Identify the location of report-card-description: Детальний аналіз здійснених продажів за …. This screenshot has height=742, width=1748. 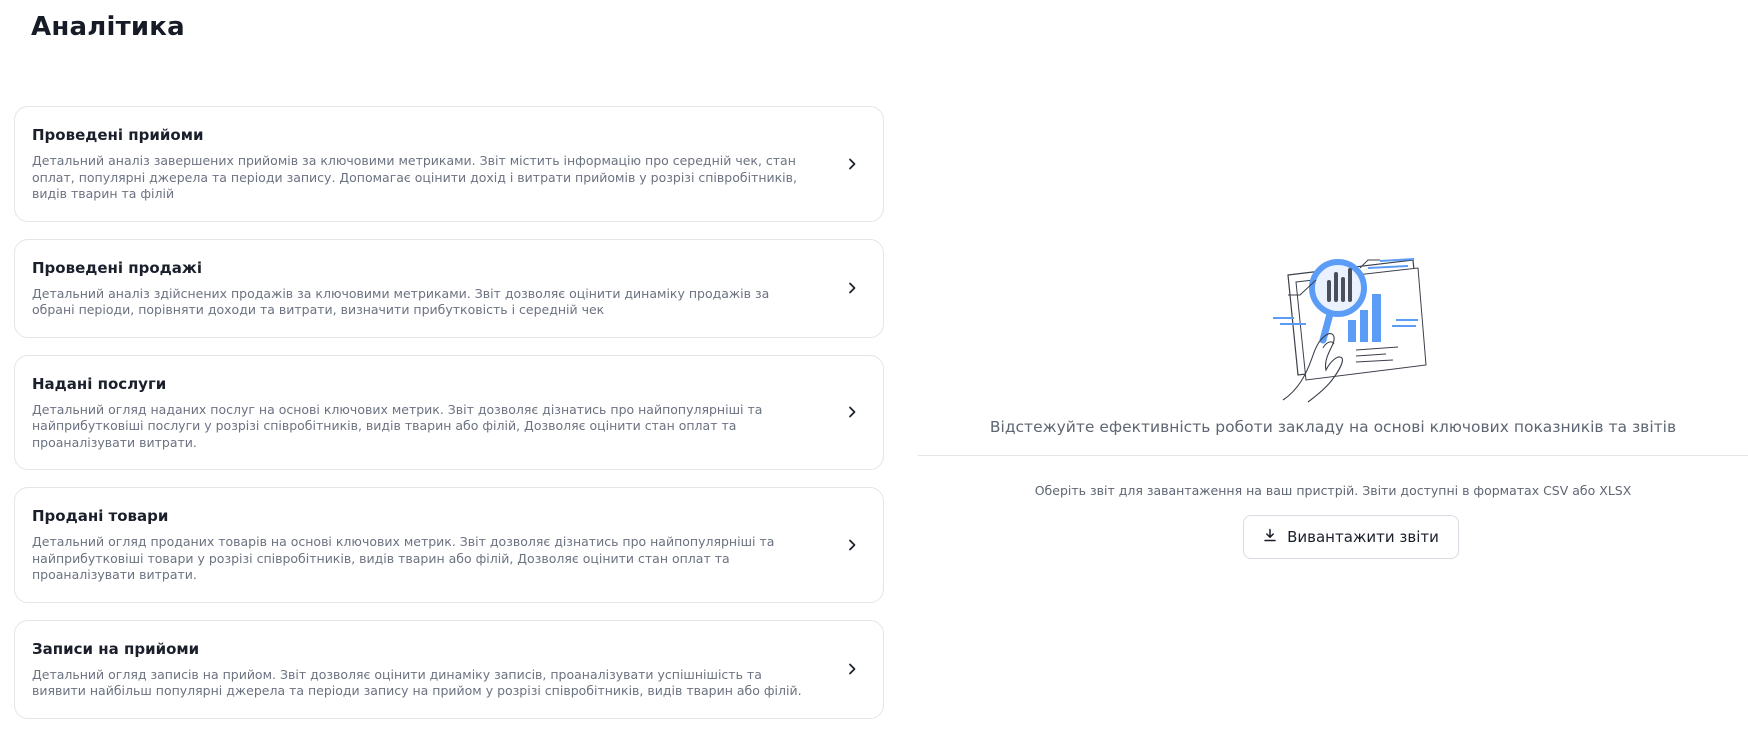
(401, 301).